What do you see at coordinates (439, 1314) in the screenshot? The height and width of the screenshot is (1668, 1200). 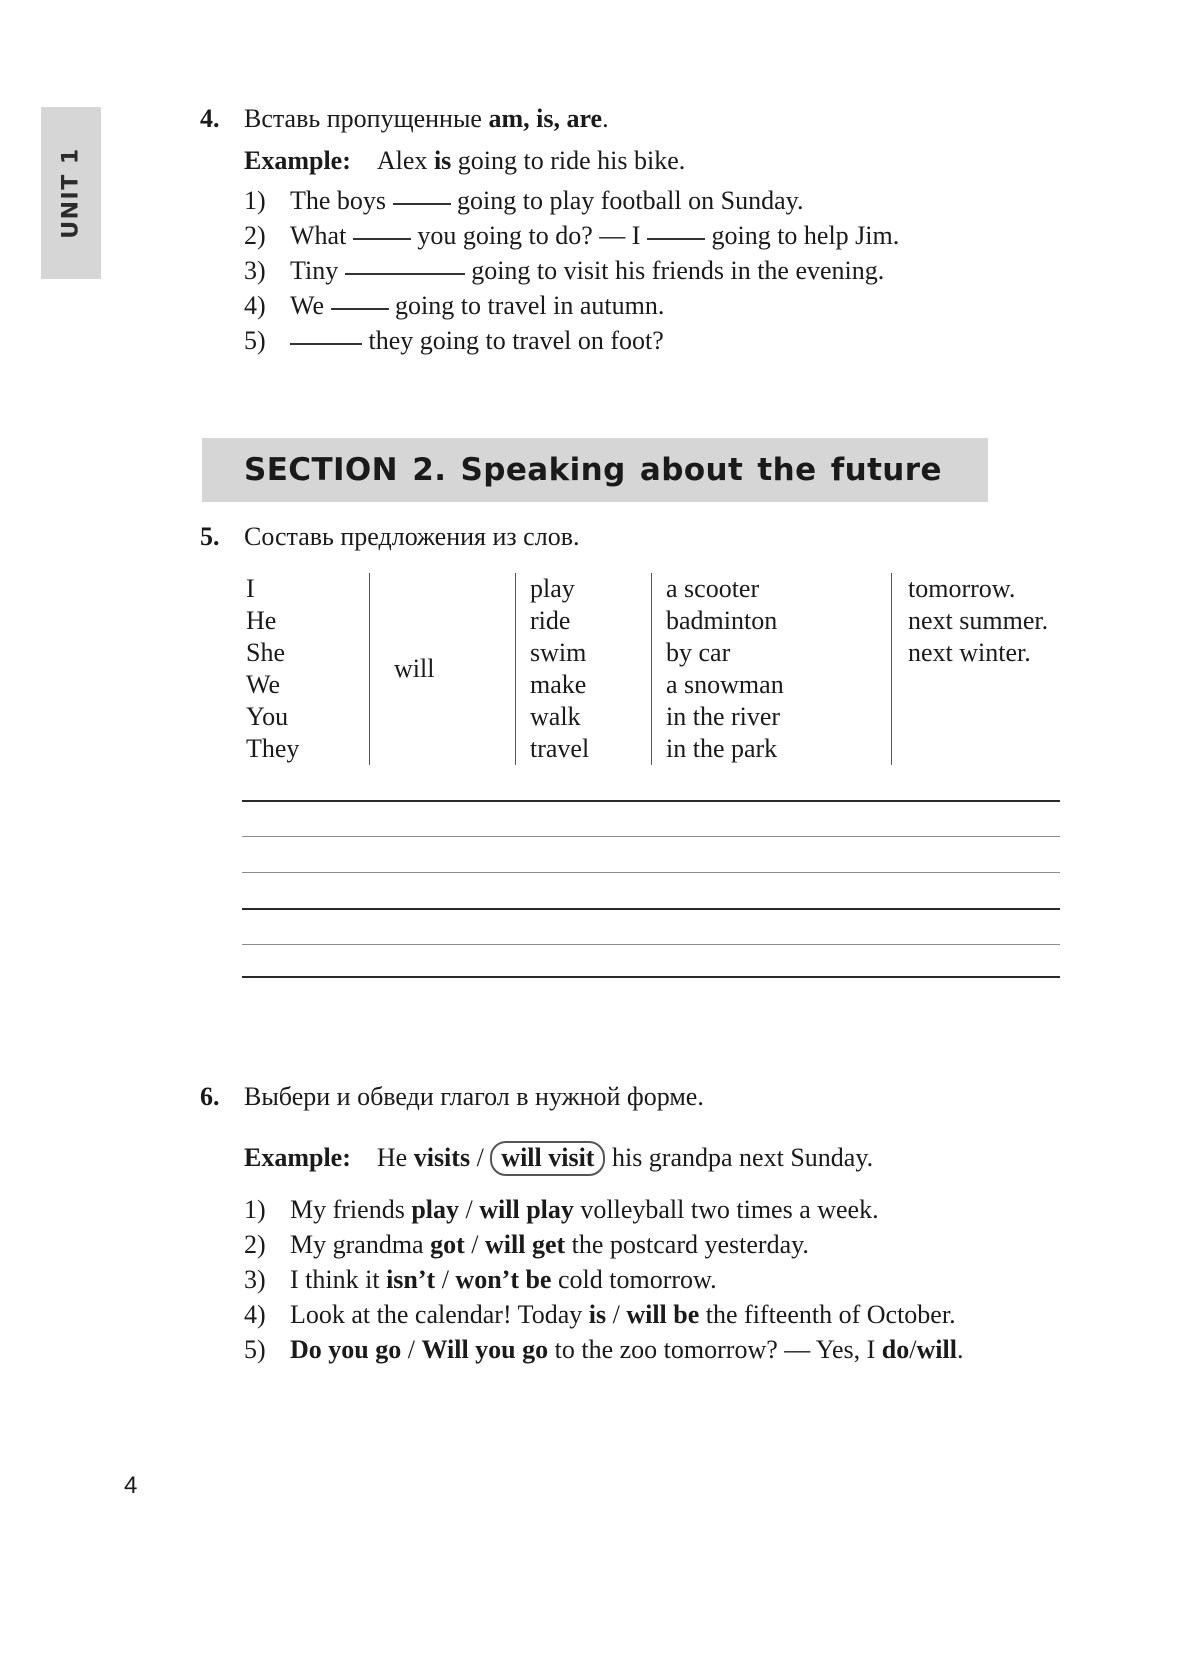 I see `item-pre: Look at the calendar! Today` at bounding box center [439, 1314].